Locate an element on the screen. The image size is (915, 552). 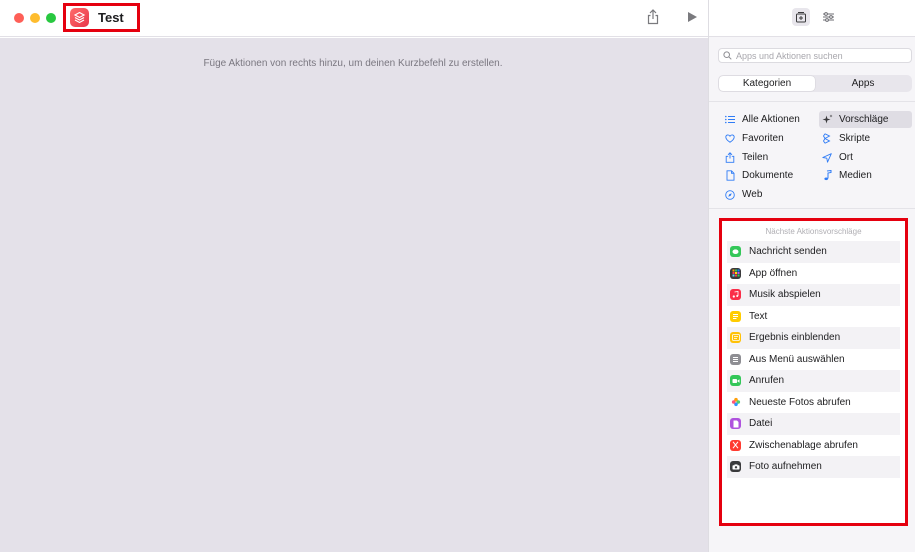
category-label: Favoriten is located at coordinates (763, 138).